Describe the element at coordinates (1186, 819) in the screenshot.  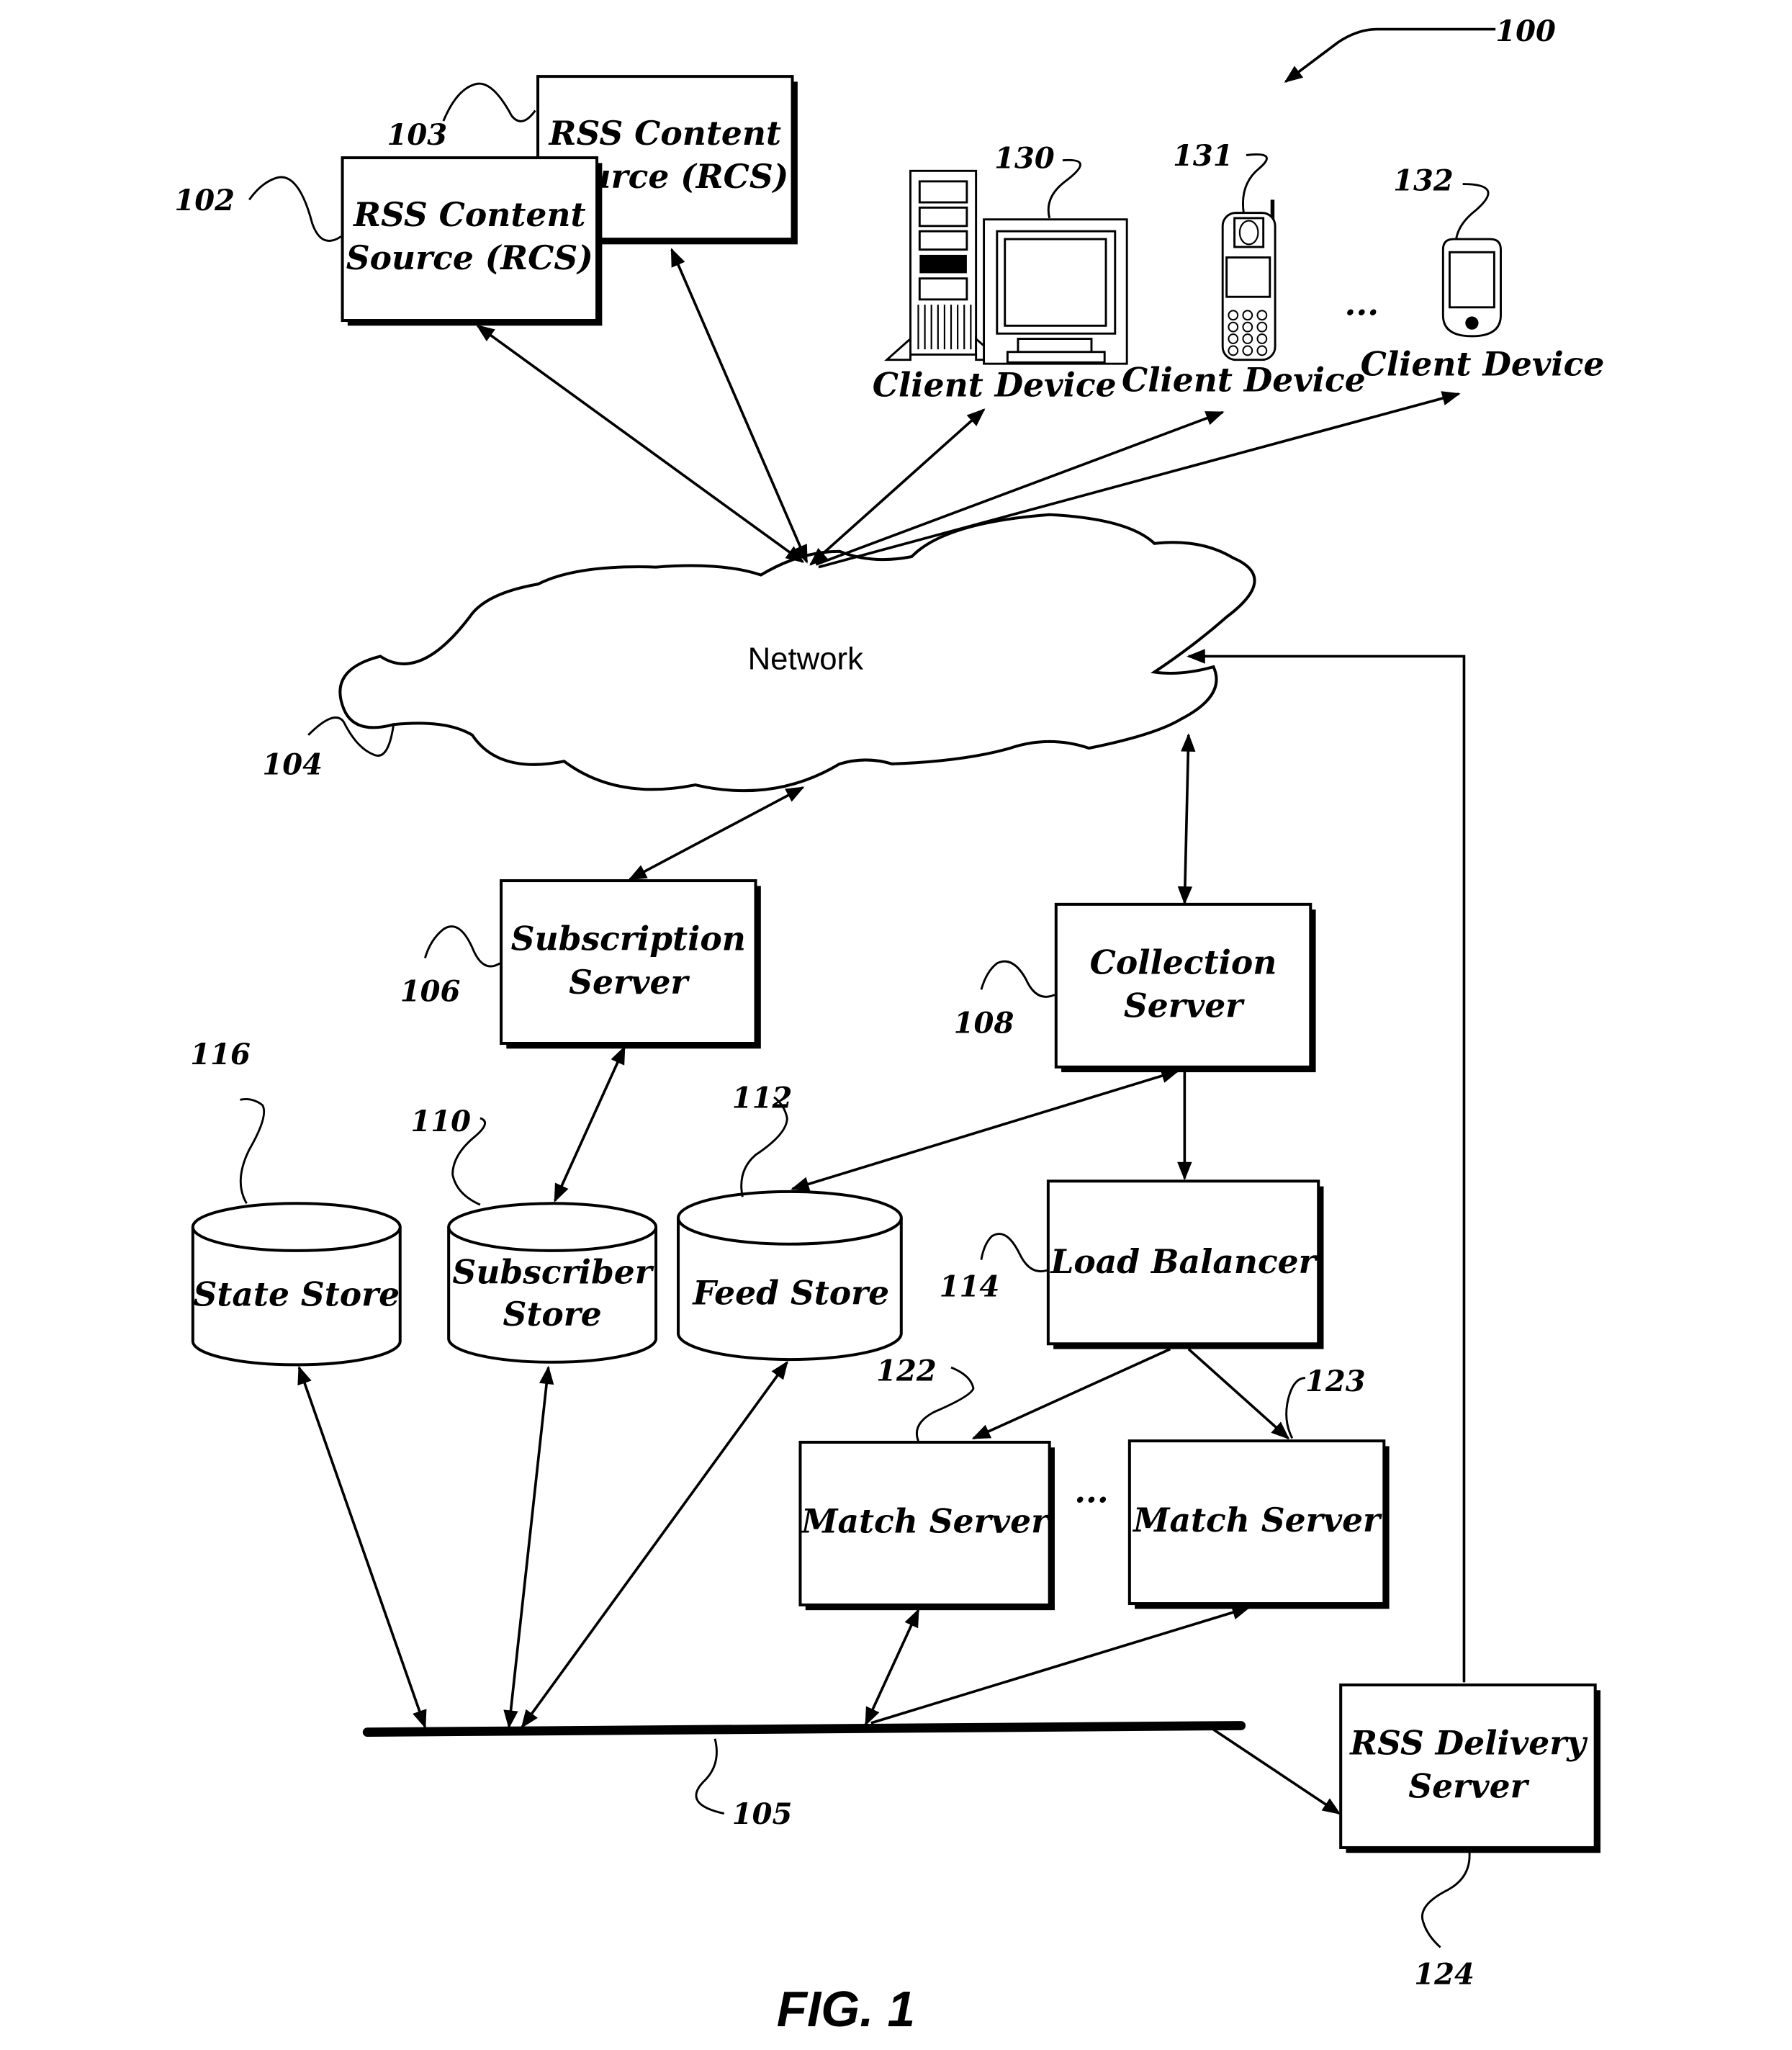
I see `link-network-collection` at that location.